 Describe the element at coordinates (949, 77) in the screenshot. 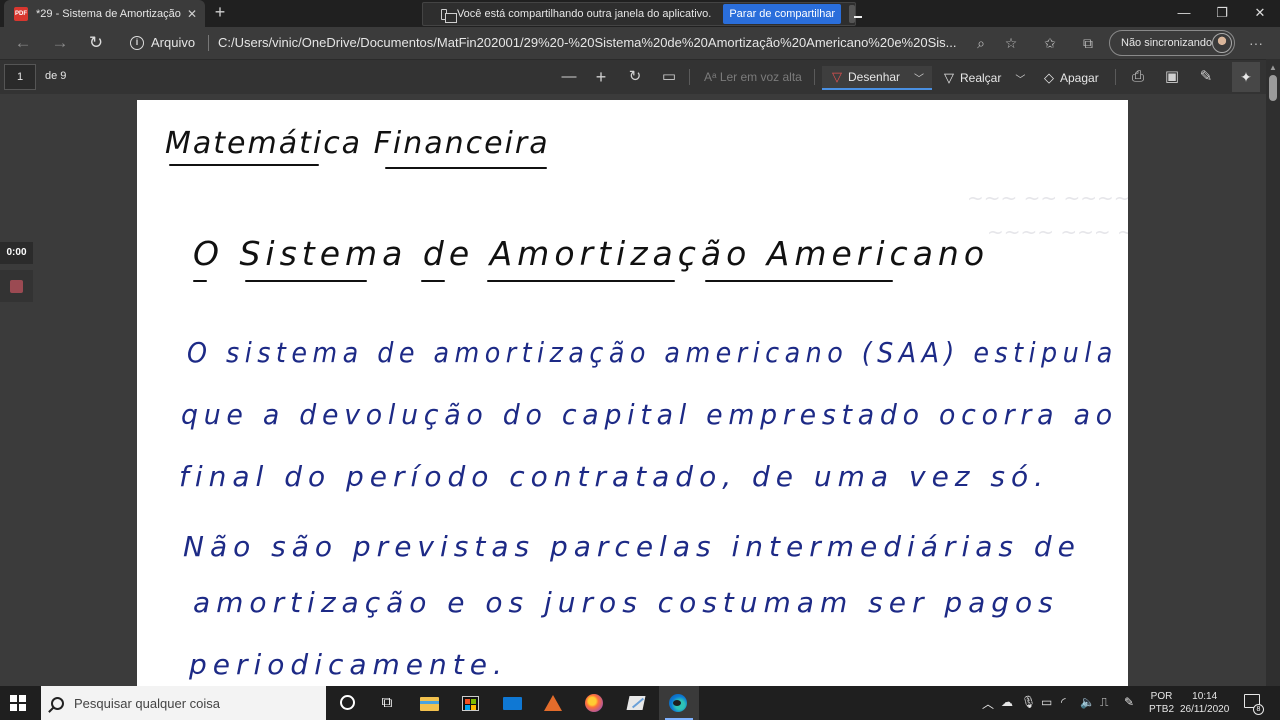

I see `highlighter-icon: ▽` at that location.